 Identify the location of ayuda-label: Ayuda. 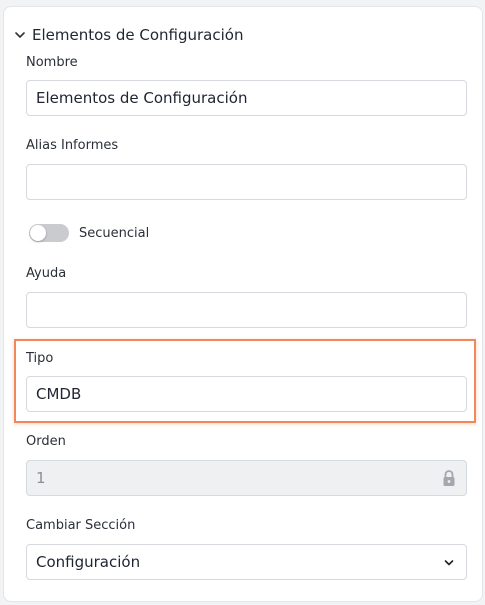
(46, 273).